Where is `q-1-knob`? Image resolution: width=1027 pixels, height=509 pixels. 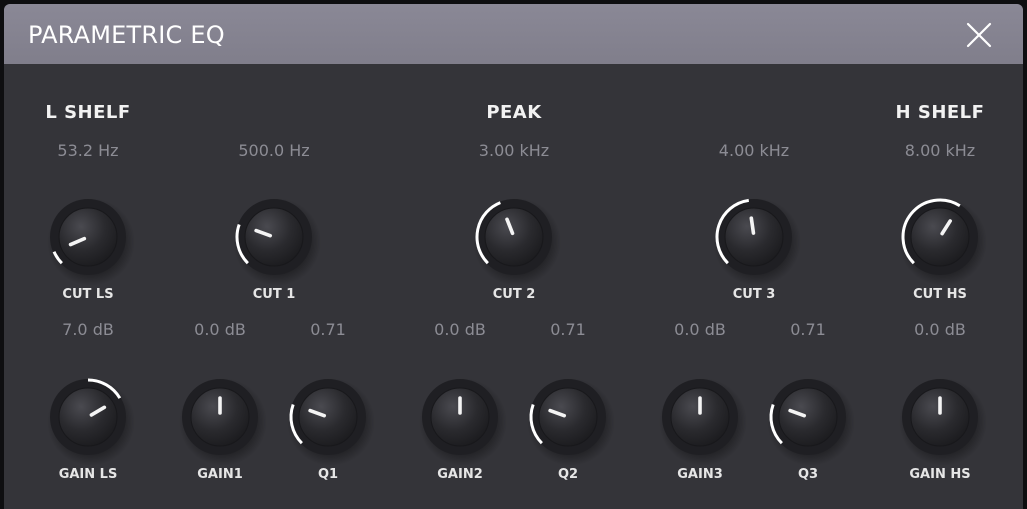
q-1-knob is located at coordinates (329, 419).